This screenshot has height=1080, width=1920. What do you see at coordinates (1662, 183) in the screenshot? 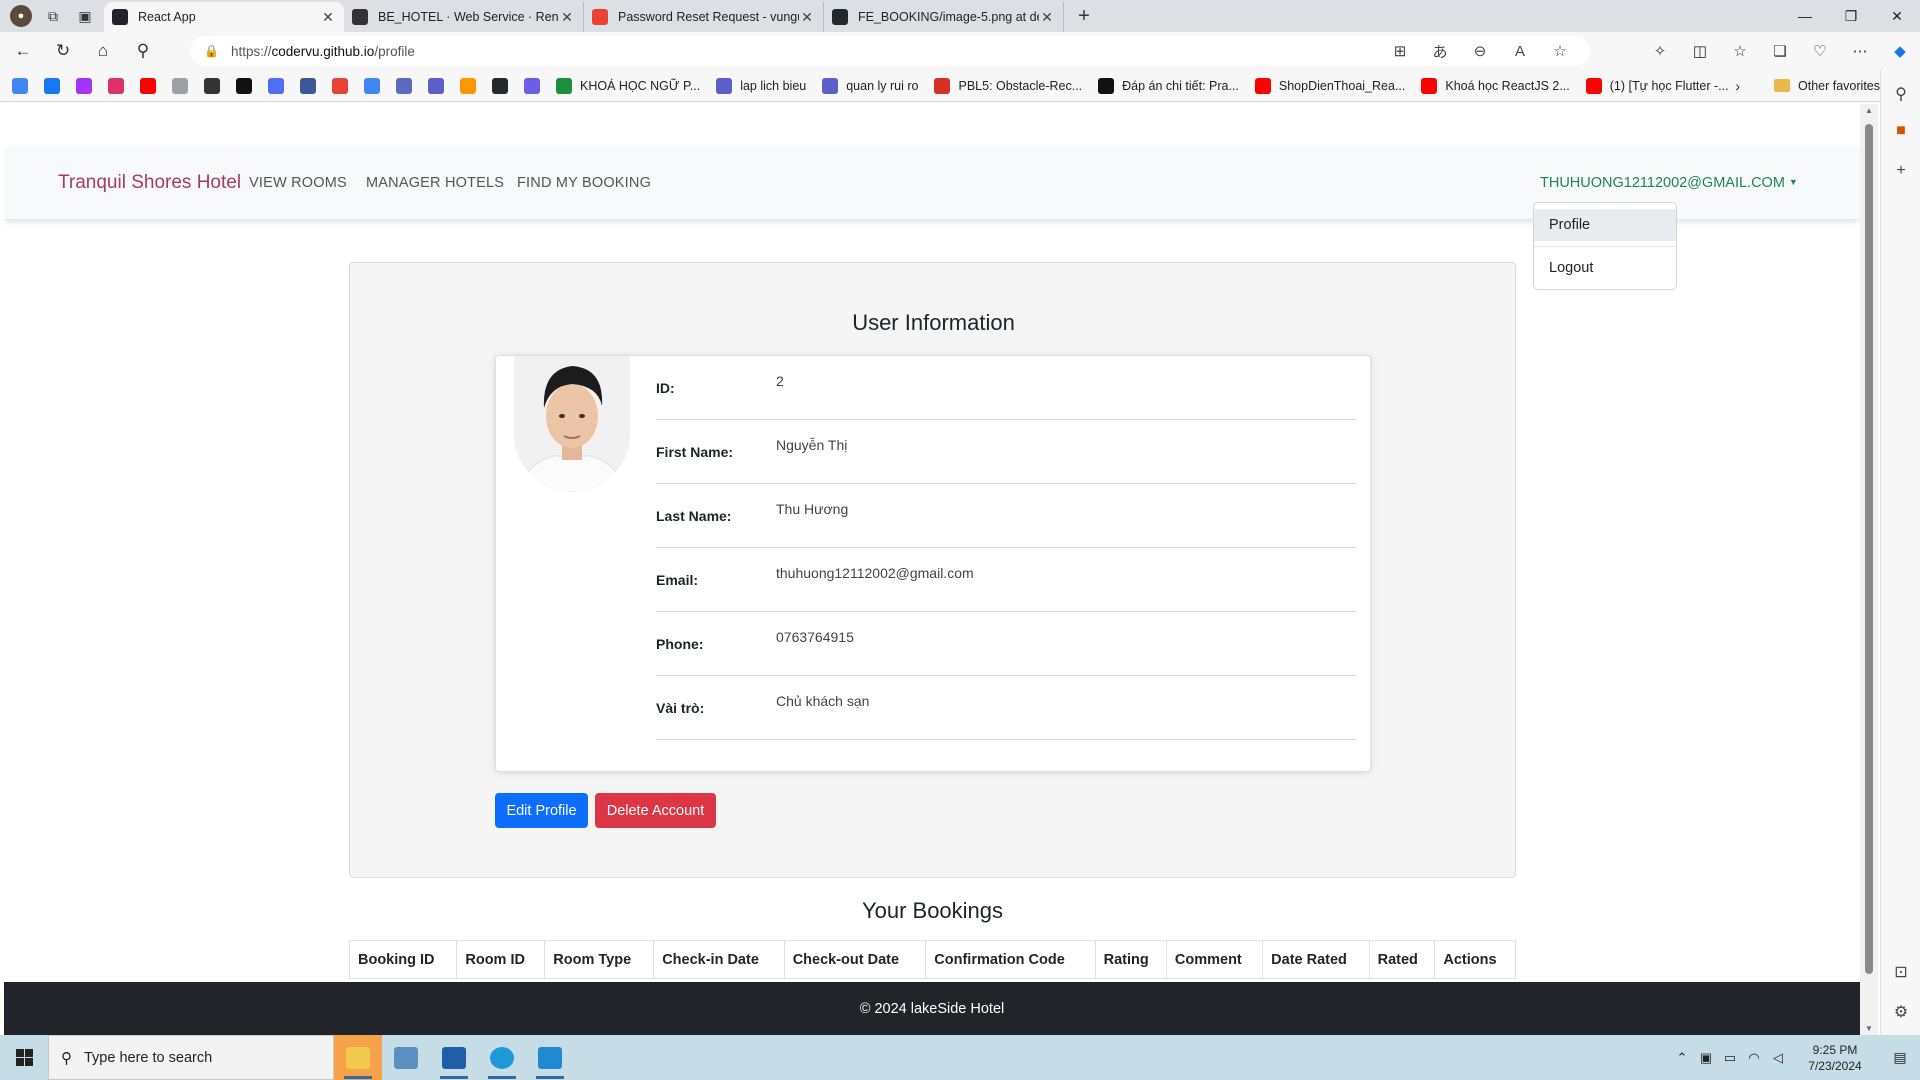
I see `user-email: THUHUONG12112002@GMAIL.COM` at bounding box center [1662, 183].